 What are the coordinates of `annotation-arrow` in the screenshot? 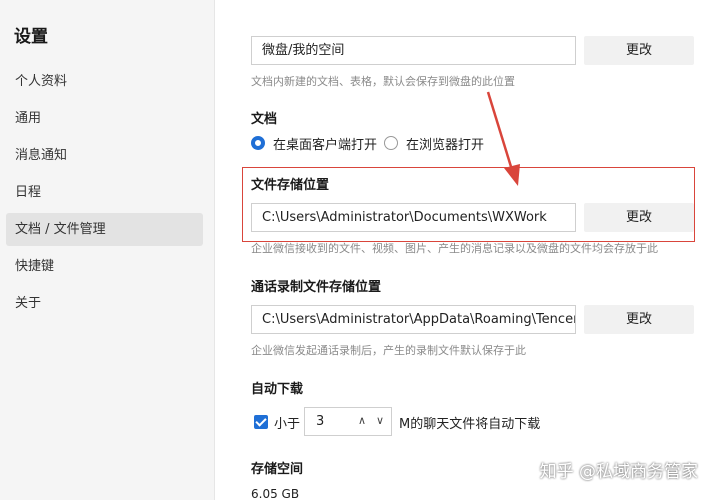 It's located at (503, 138).